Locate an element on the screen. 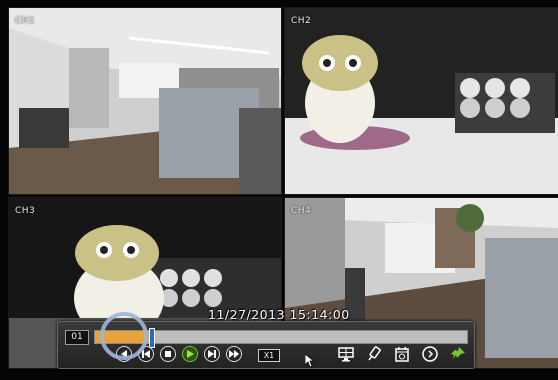  search-calendar-icon is located at coordinates (402, 354).